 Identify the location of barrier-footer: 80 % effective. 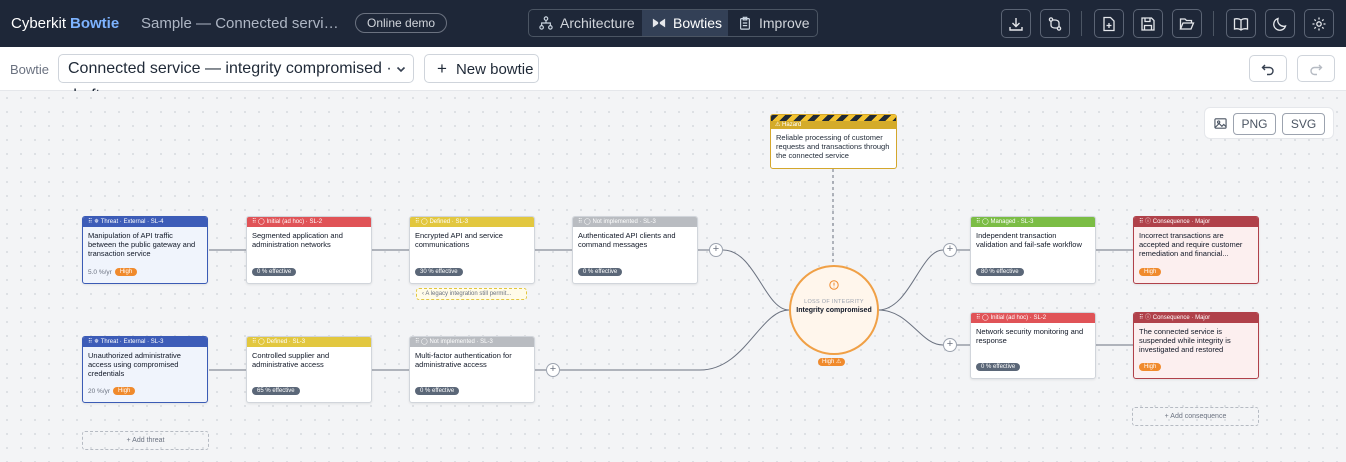
(1000, 272).